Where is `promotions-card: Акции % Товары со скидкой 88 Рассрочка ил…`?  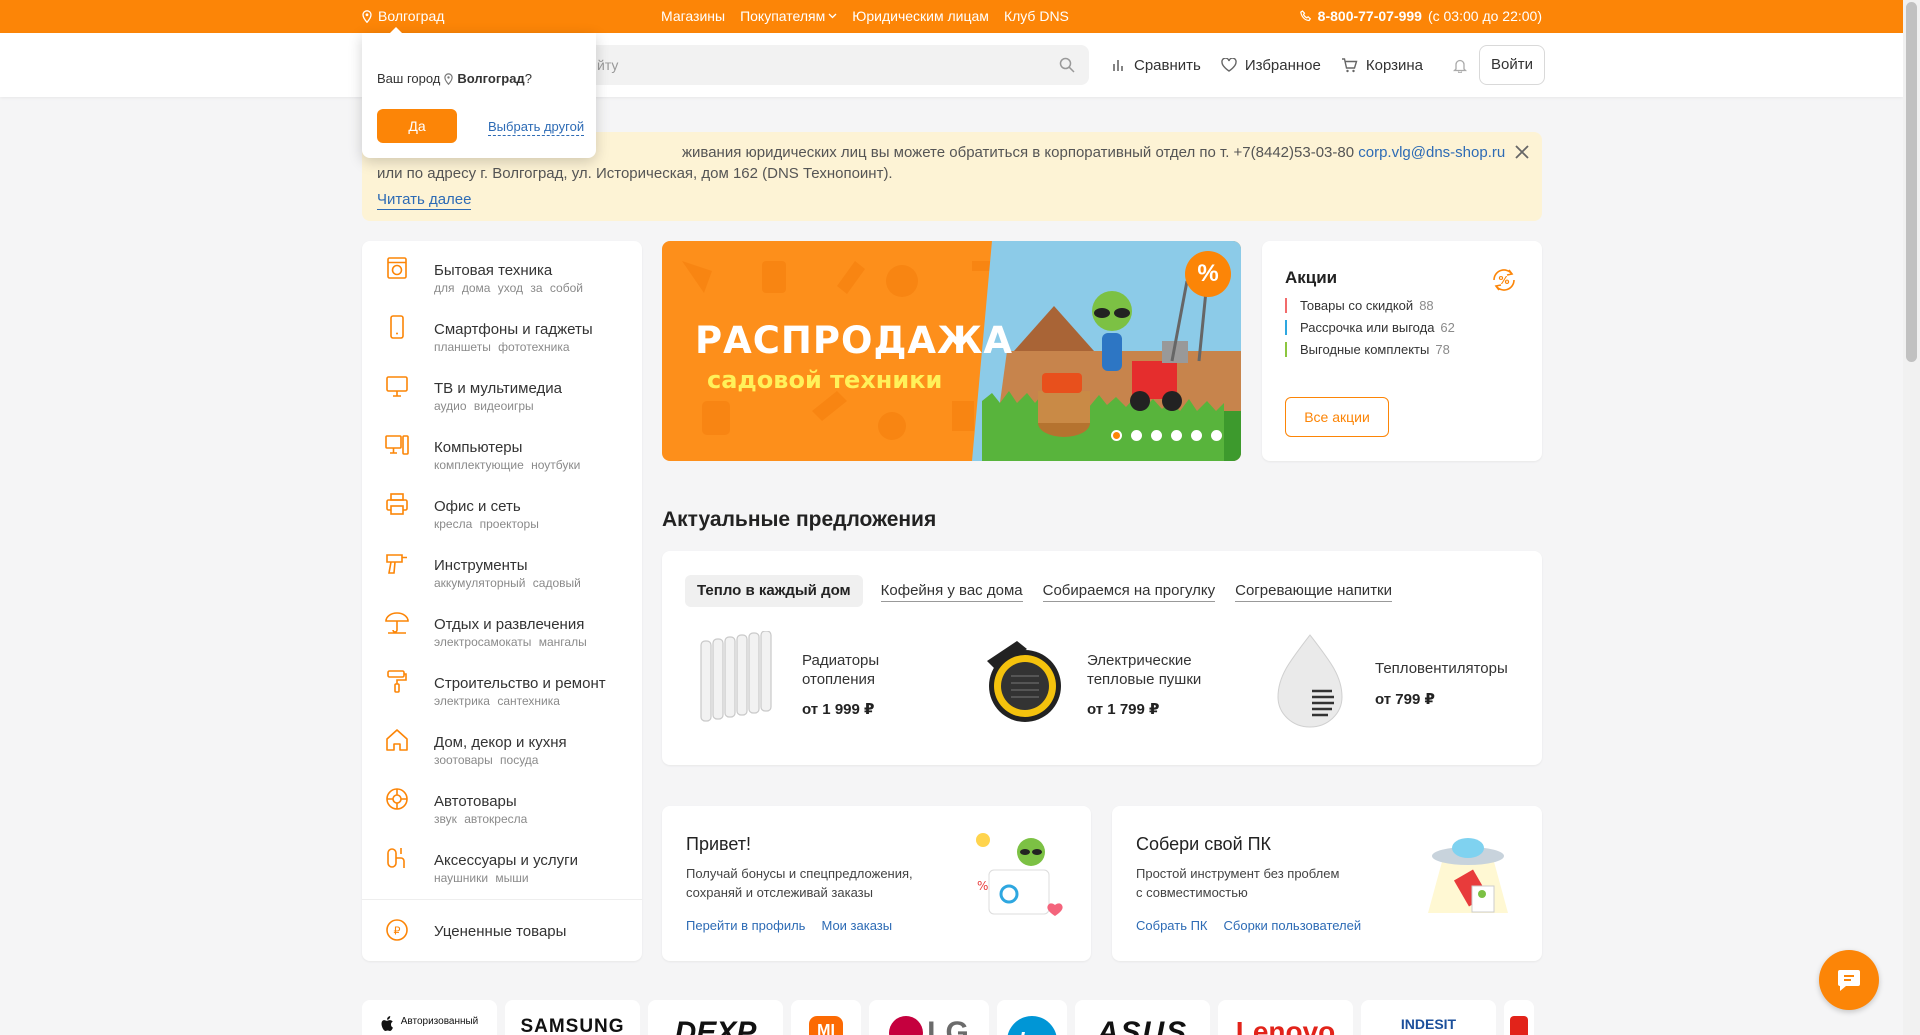
promotions-card: Акции % Товары со скидкой 88 Рассрочка ил… is located at coordinates (1402, 351).